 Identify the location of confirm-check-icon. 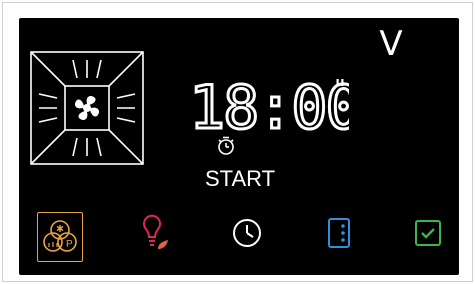
(428, 233).